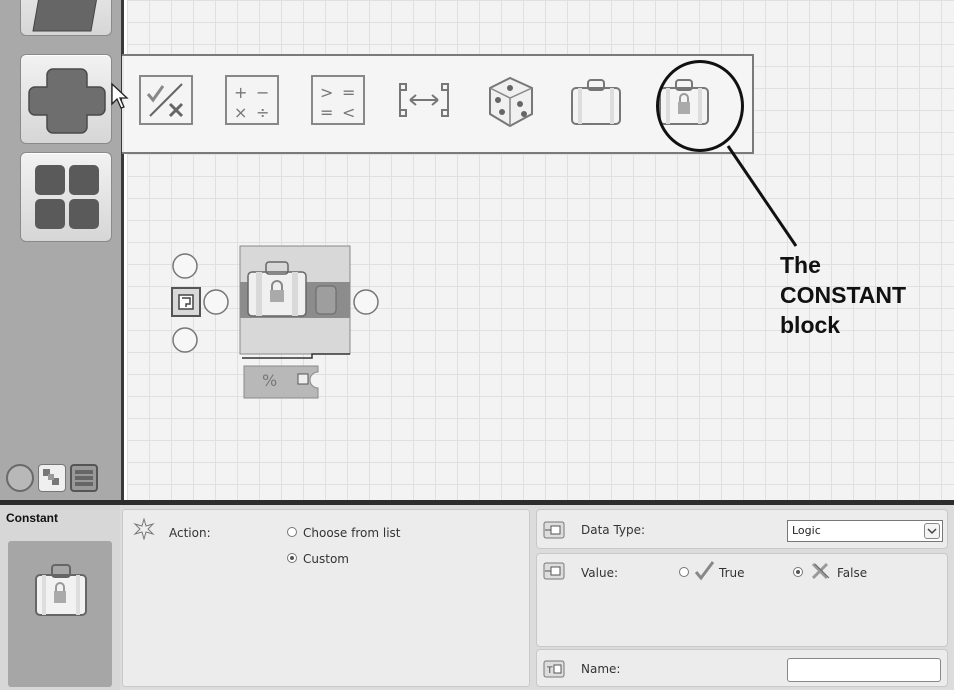 The width and height of the screenshot is (954, 690). I want to click on checkmark-icon, so click(704, 571).